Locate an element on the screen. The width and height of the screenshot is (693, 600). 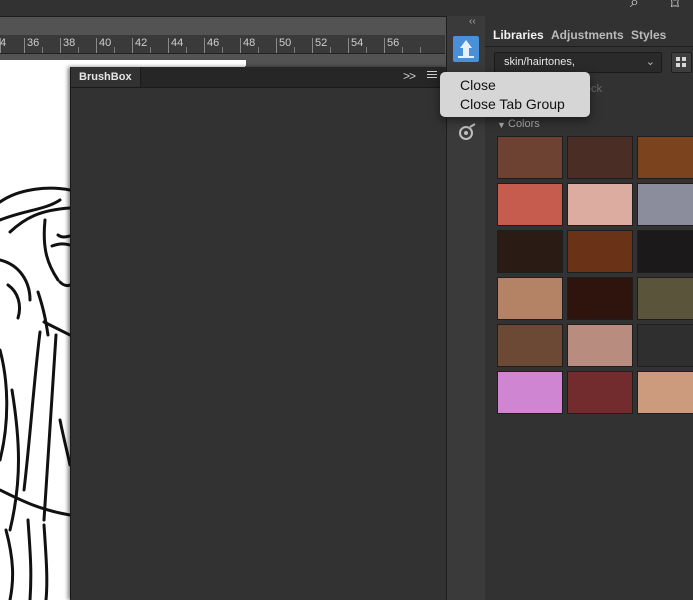
cc-libraries-icon is located at coordinates (467, 132).